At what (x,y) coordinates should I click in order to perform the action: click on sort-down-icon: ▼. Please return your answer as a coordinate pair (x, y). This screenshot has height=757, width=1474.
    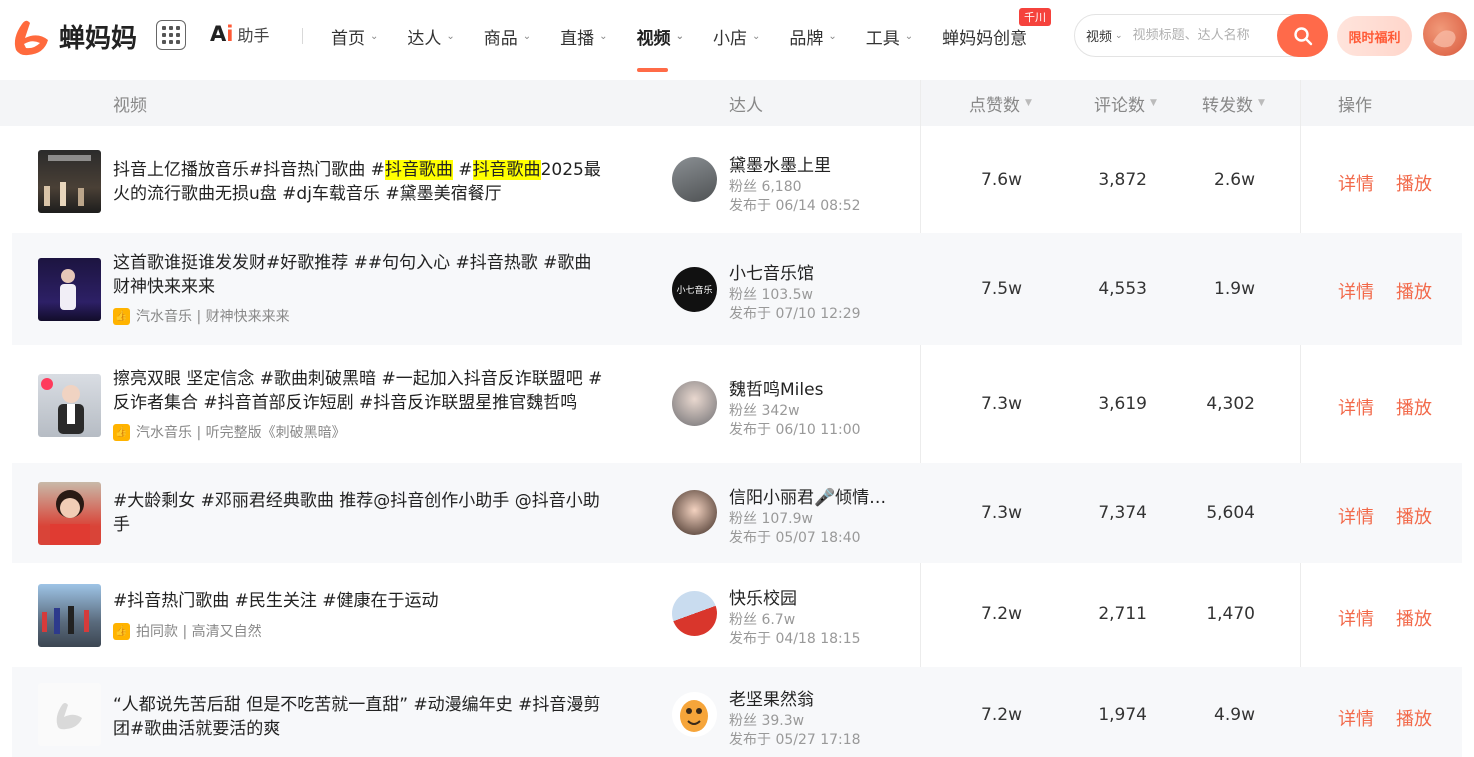
    Looking at the image, I should click on (1153, 103).